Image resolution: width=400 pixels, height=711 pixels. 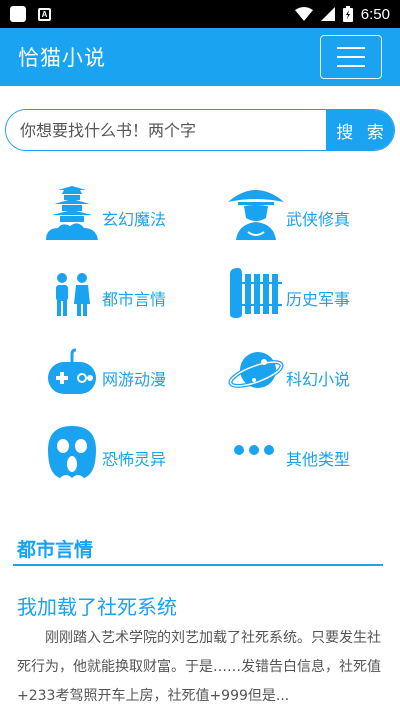 What do you see at coordinates (318, 299) in the screenshot?
I see `category-label: 历史军事` at bounding box center [318, 299].